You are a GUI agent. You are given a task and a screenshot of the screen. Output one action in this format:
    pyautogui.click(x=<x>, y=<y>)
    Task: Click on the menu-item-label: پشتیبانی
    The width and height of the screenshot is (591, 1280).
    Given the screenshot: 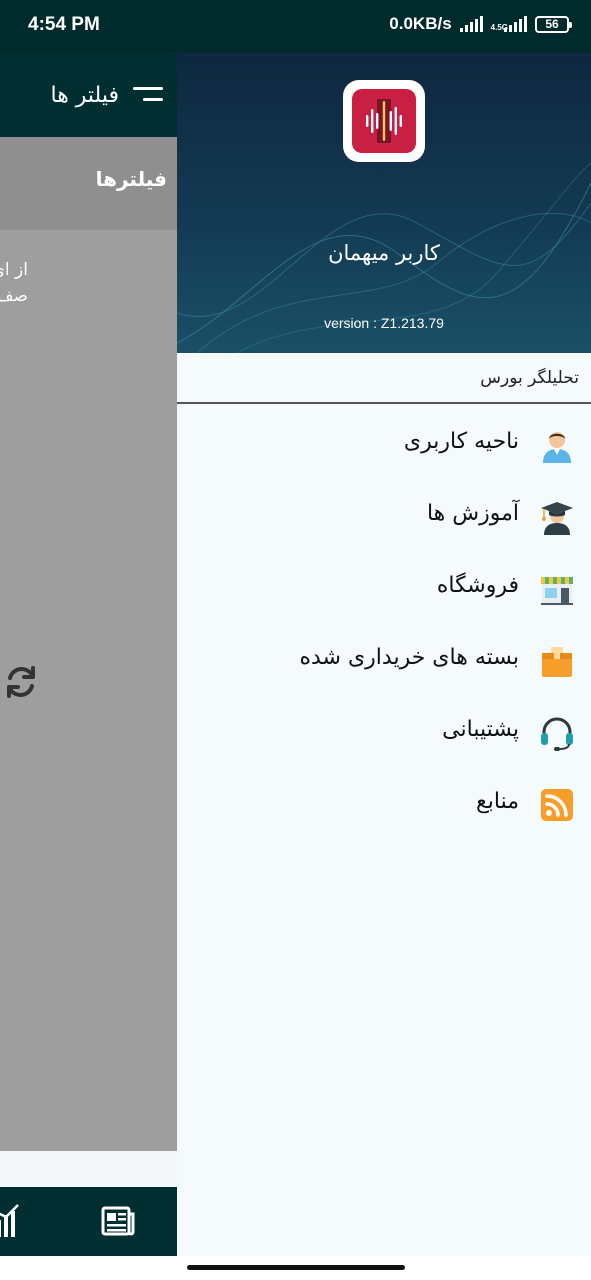 What is the action you would take?
    pyautogui.click(x=480, y=729)
    